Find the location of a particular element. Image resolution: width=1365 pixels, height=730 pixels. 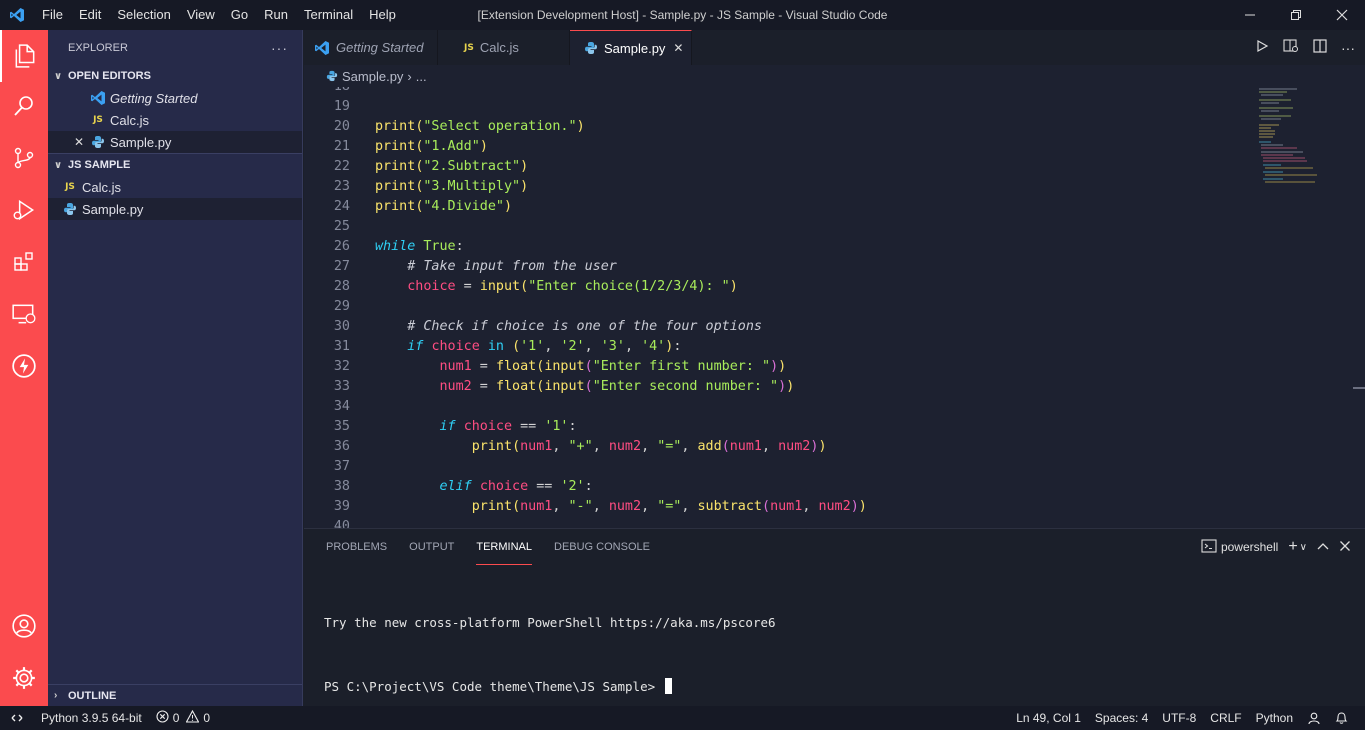

extensions-icon is located at coordinates (24, 262).